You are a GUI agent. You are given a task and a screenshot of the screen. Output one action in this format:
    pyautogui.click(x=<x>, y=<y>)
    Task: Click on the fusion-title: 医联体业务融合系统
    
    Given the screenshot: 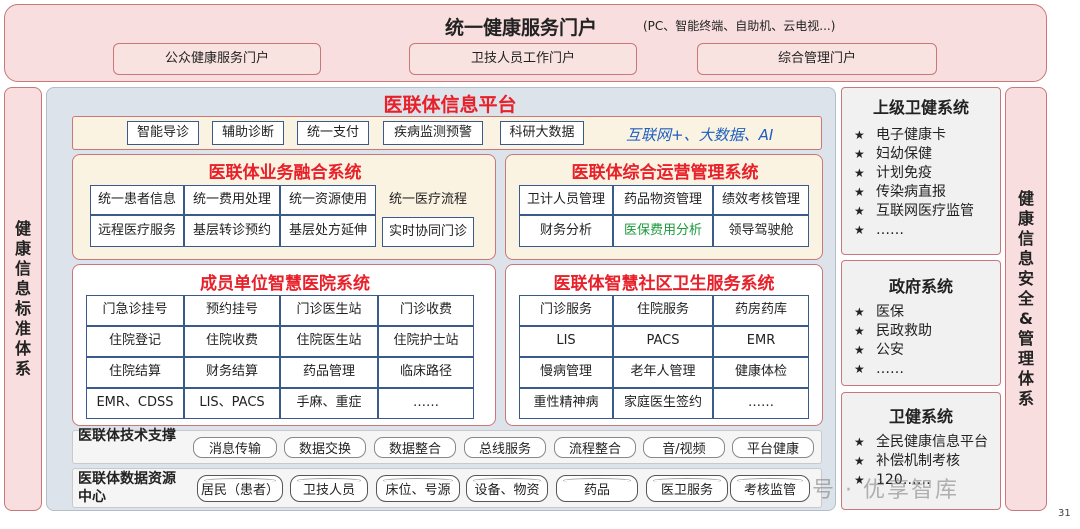 What is the action you would take?
    pyautogui.click(x=285, y=173)
    